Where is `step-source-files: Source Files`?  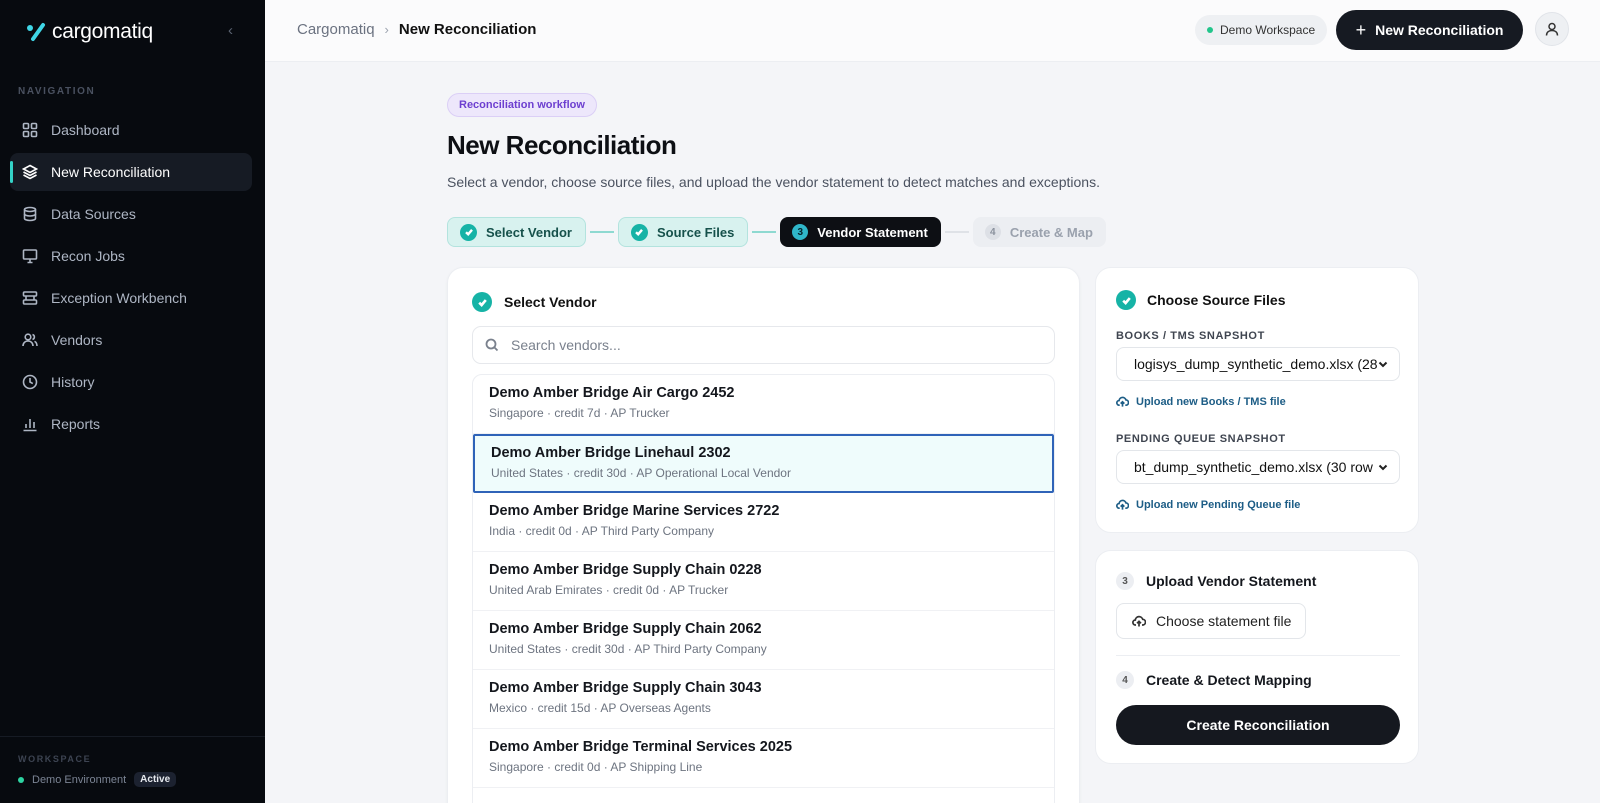 step-source-files: Source Files is located at coordinates (683, 232).